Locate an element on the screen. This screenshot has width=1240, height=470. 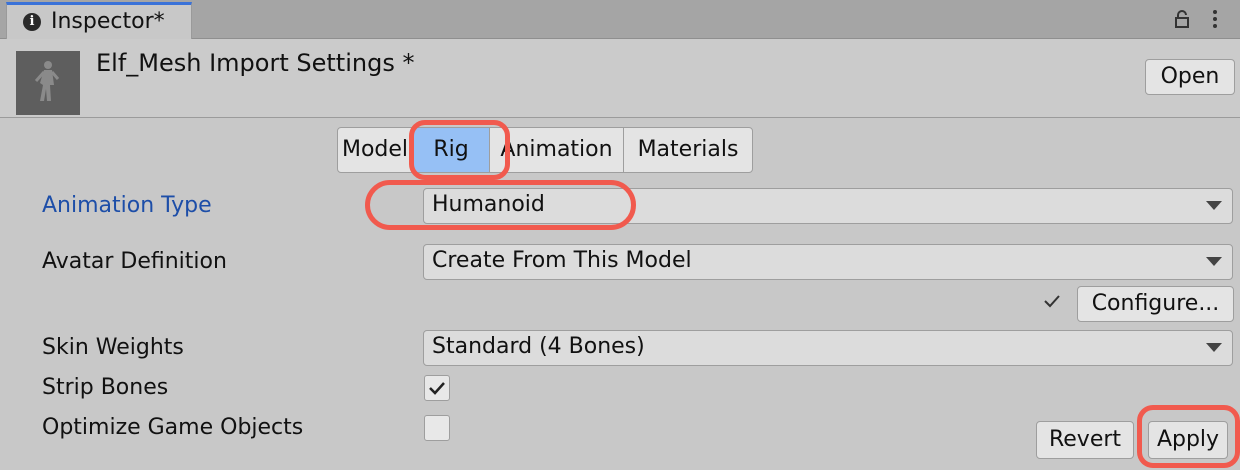
optimize-game-objects-checkbox is located at coordinates (437, 428).